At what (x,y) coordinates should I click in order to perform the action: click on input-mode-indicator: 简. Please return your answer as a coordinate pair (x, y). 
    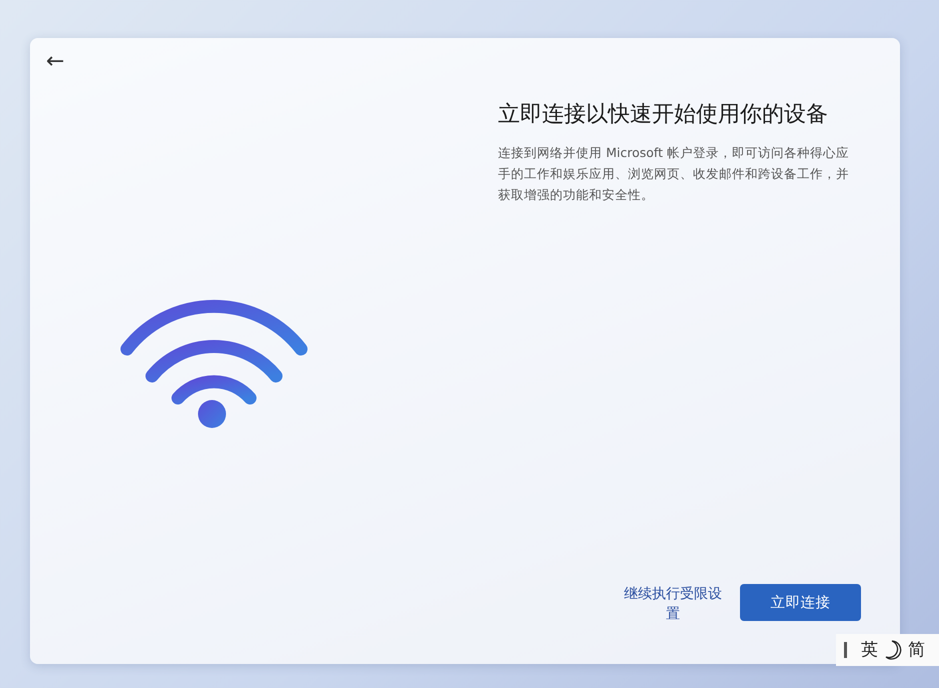
    Looking at the image, I should click on (916, 650).